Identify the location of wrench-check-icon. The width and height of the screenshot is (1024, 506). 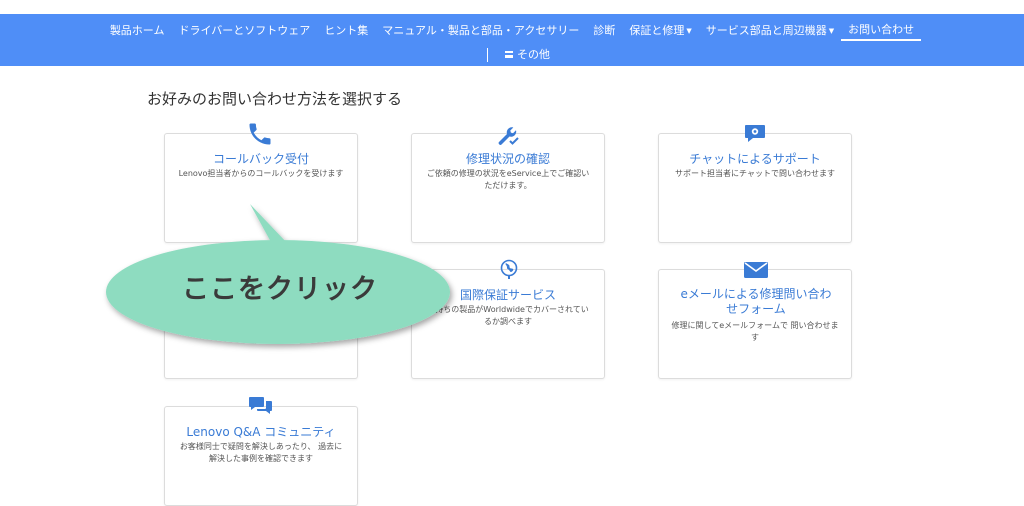
(508, 135).